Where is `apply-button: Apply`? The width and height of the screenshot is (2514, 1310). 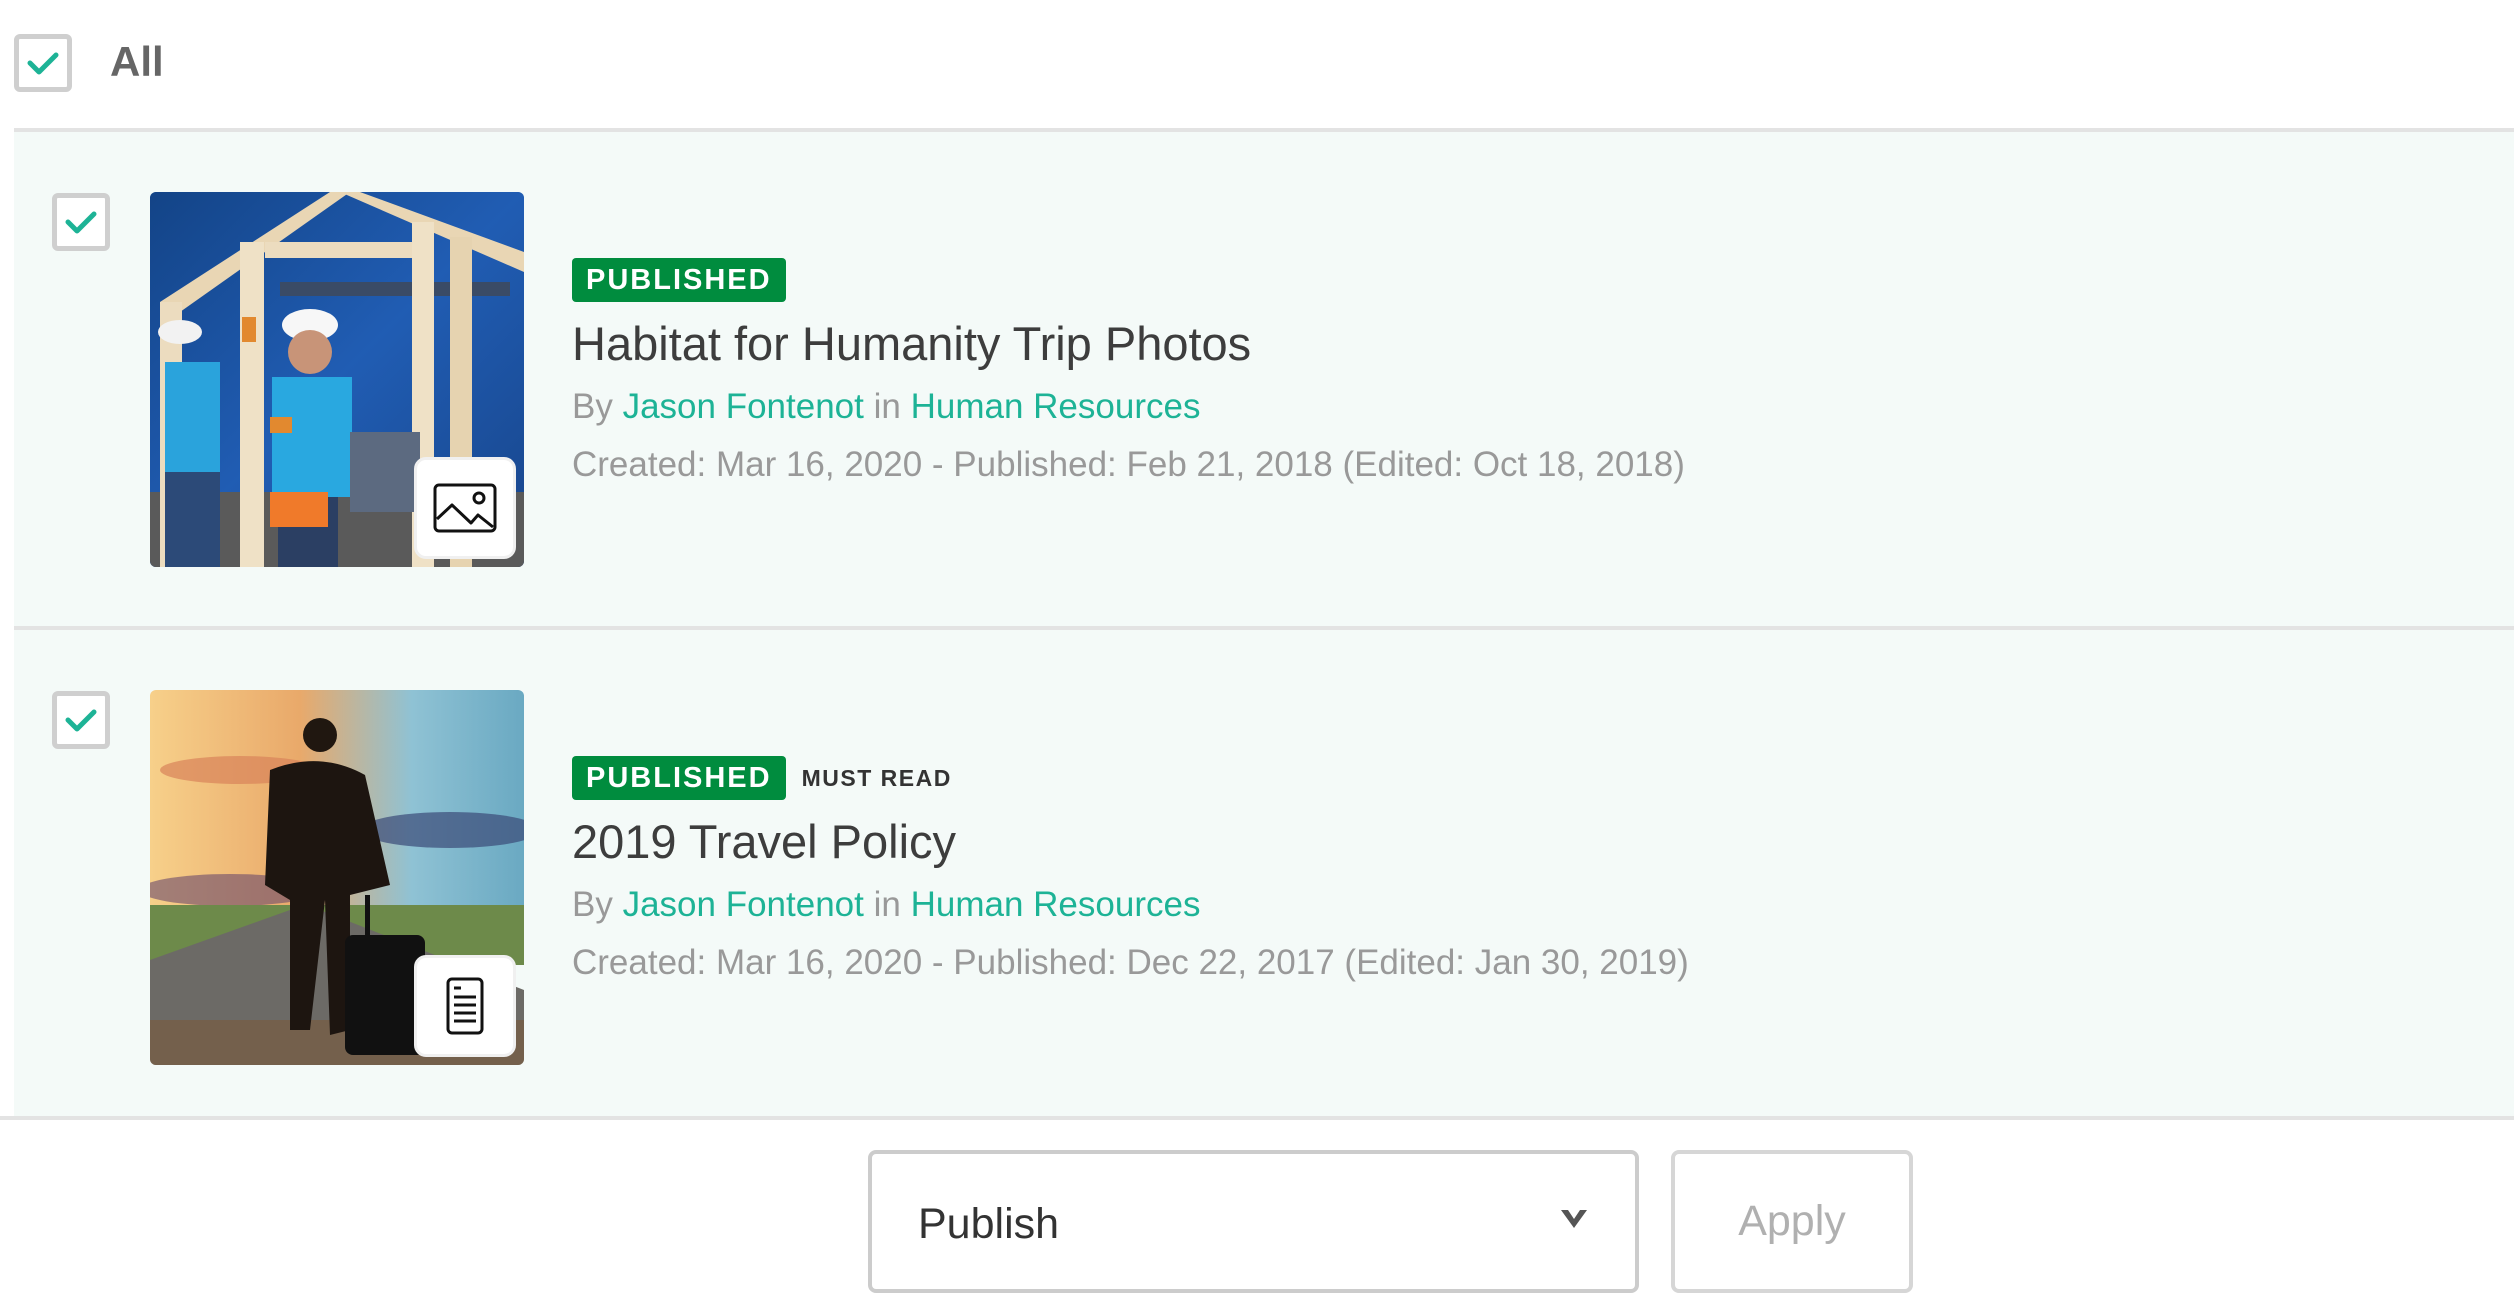 apply-button: Apply is located at coordinates (1792, 1221).